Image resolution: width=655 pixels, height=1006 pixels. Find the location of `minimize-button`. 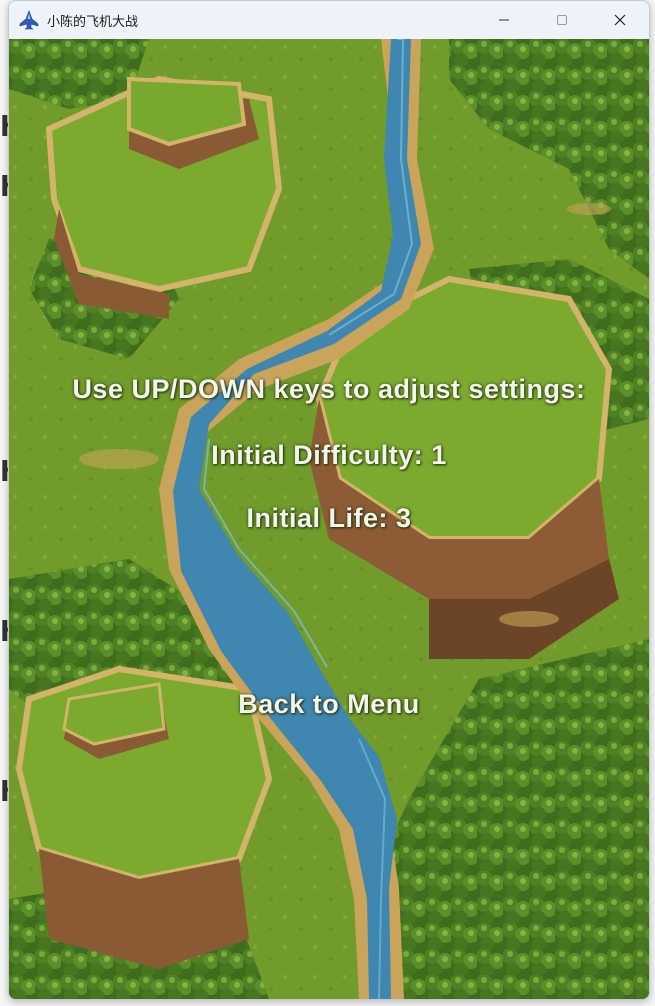

minimize-button is located at coordinates (504, 20).